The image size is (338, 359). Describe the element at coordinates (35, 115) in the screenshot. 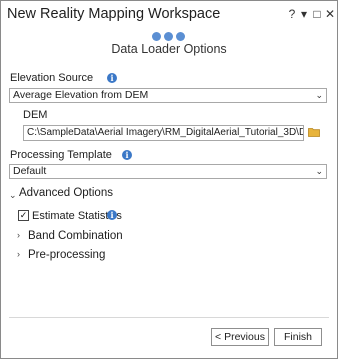

I see `dem-label: DEM` at that location.